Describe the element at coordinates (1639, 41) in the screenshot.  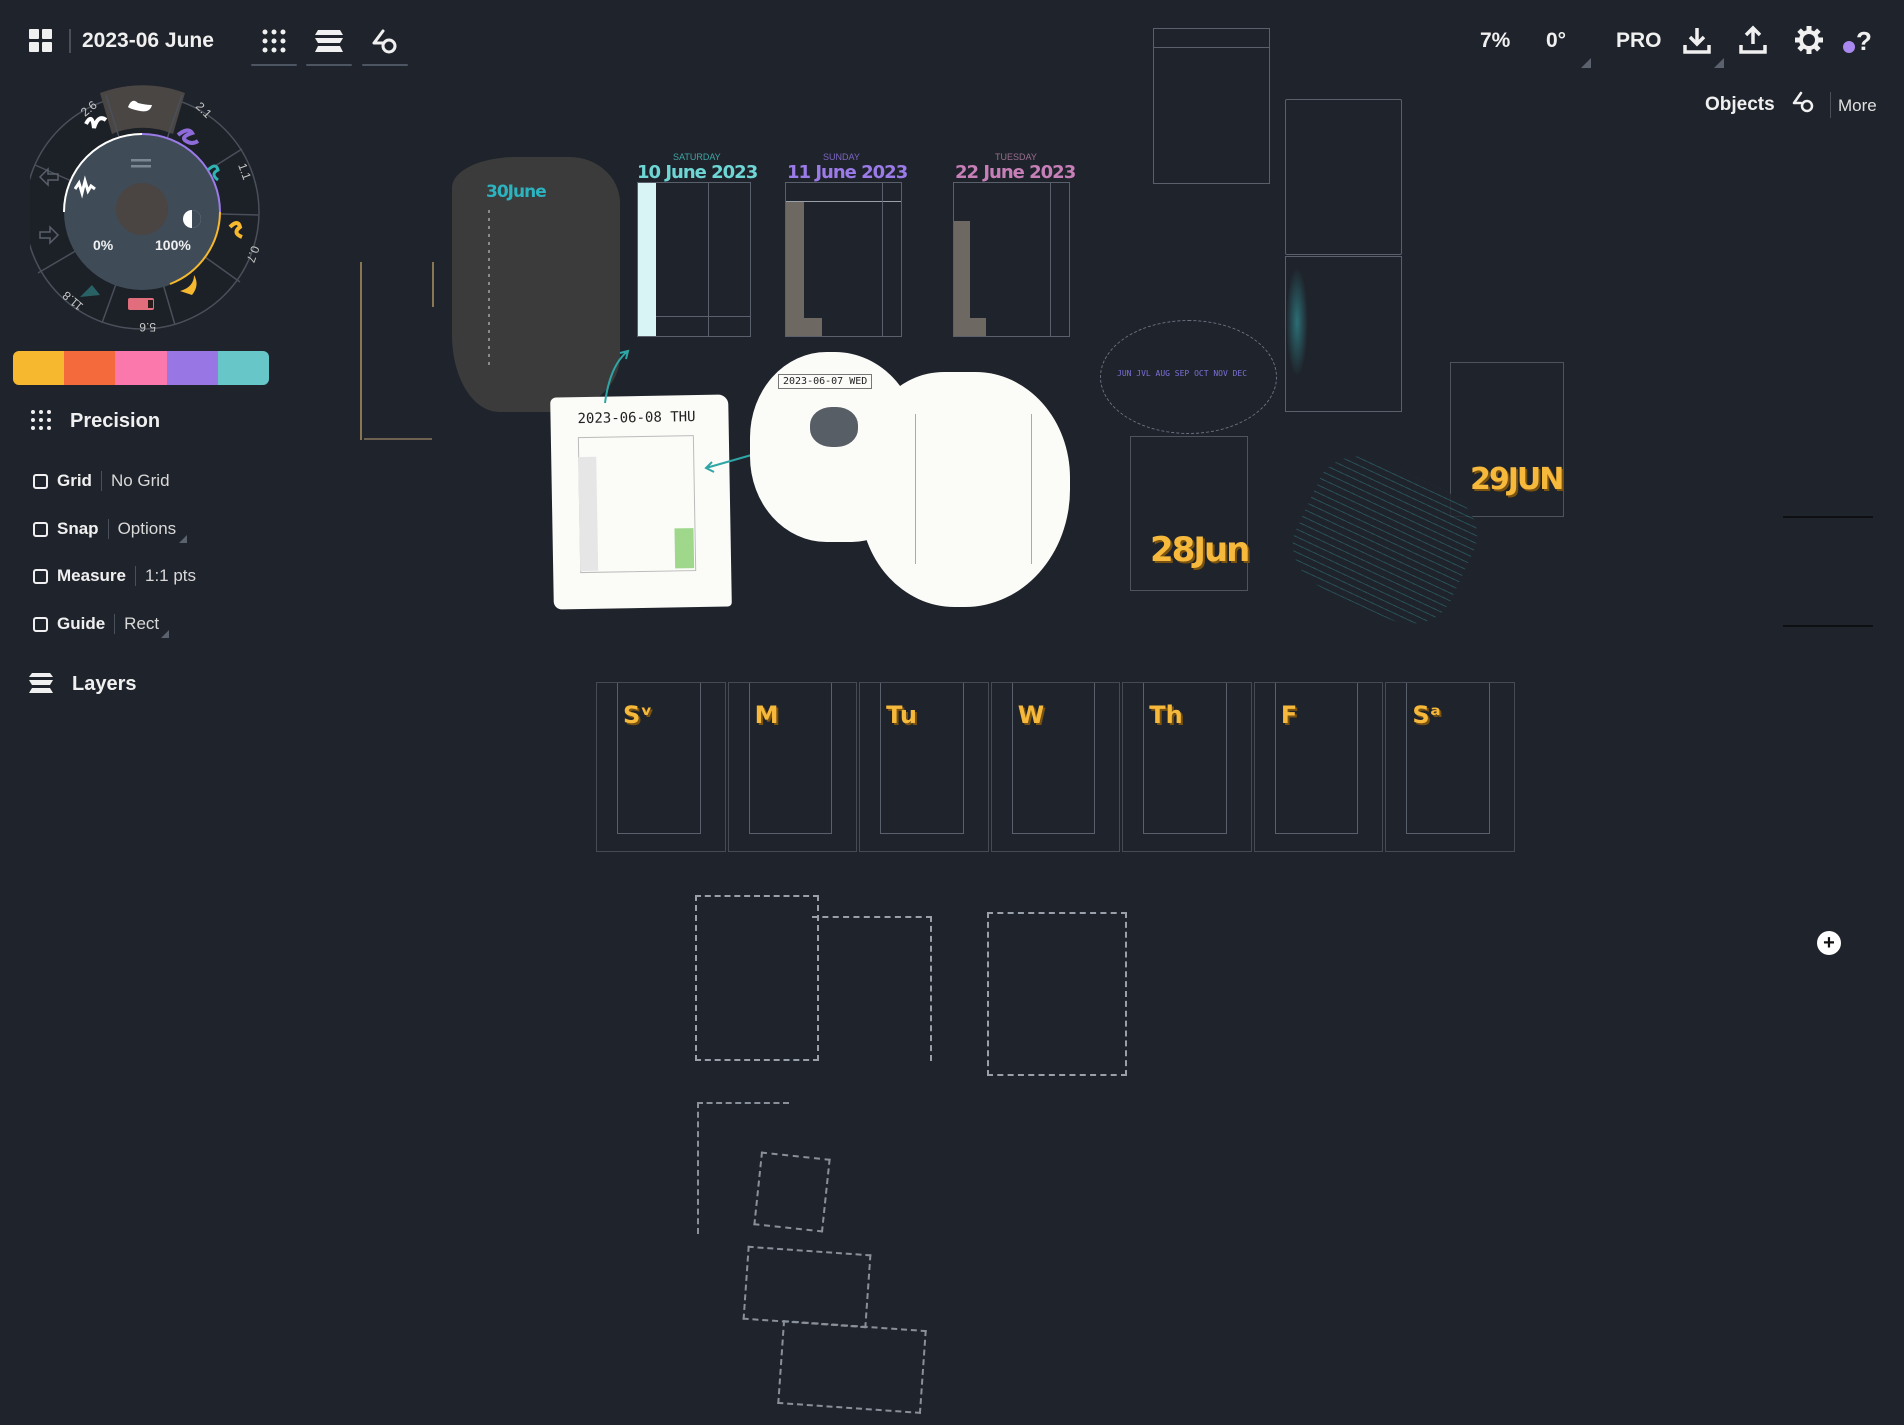
I see `pro-badge: PRO` at that location.